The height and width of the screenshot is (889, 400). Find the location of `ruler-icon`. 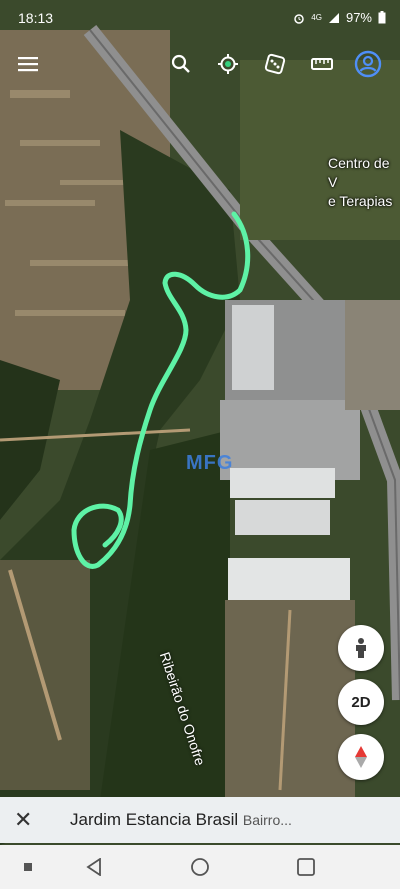

ruler-icon is located at coordinates (322, 64).